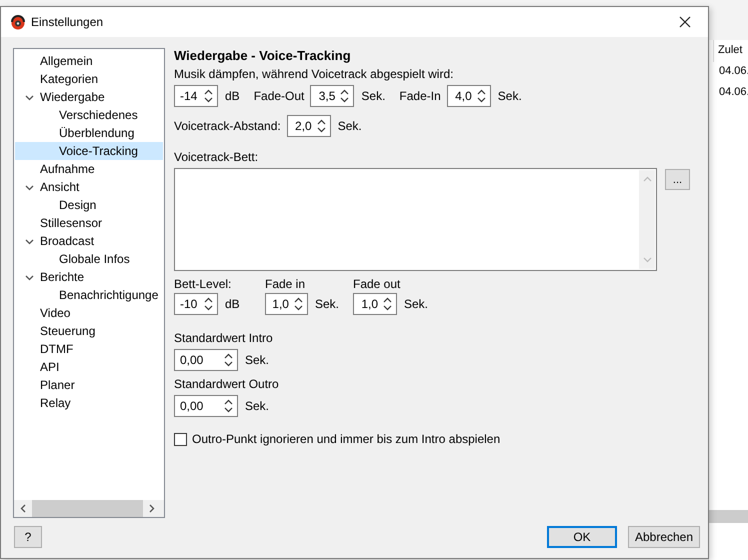 This screenshot has width=748, height=560. Describe the element at coordinates (346, 439) in the screenshot. I see `checkbox-label: Outro-Punkt ignorieren und immer bis zum Intro abspielen` at that location.